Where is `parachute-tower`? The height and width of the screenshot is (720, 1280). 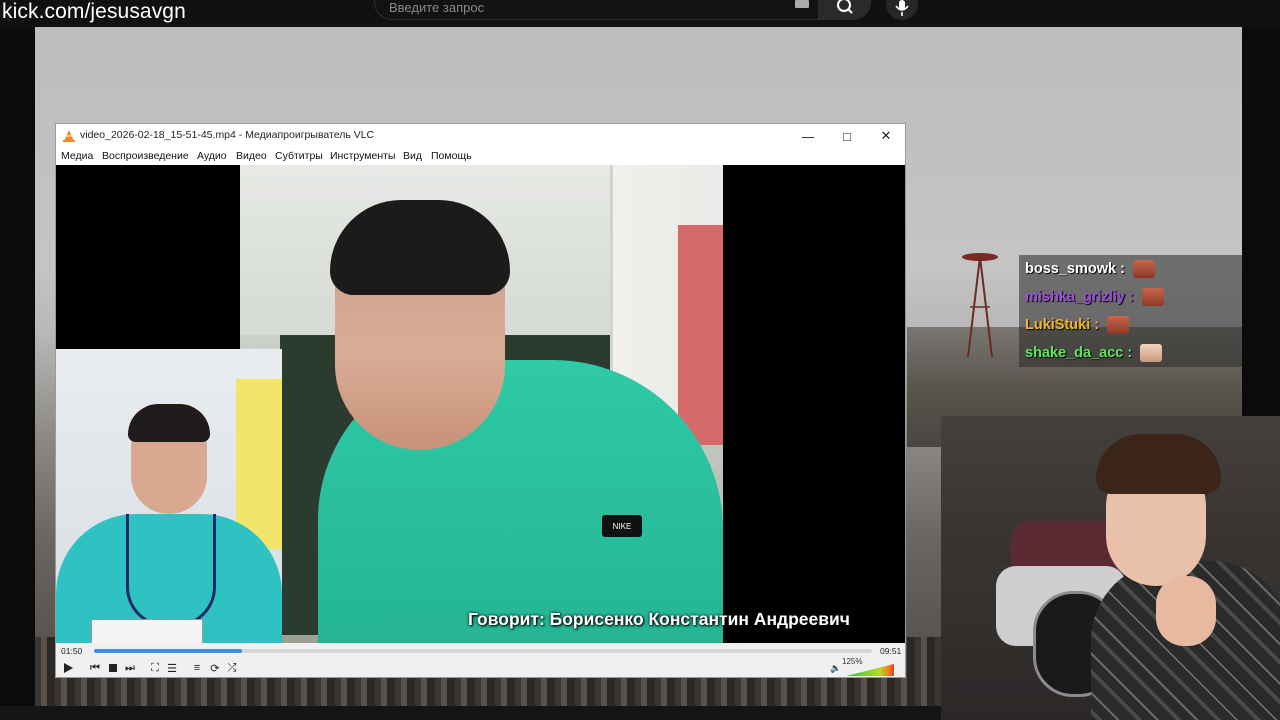
parachute-tower is located at coordinates (980, 305).